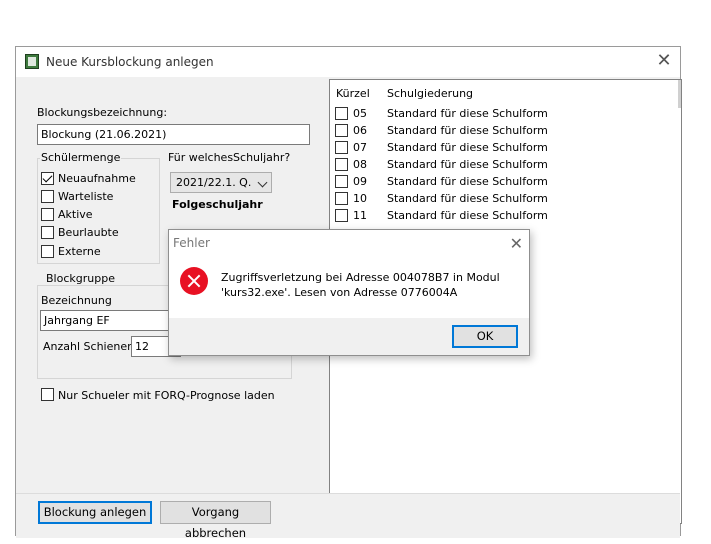  Describe the element at coordinates (79, 251) in the screenshot. I see `externe-label: Externe` at that location.